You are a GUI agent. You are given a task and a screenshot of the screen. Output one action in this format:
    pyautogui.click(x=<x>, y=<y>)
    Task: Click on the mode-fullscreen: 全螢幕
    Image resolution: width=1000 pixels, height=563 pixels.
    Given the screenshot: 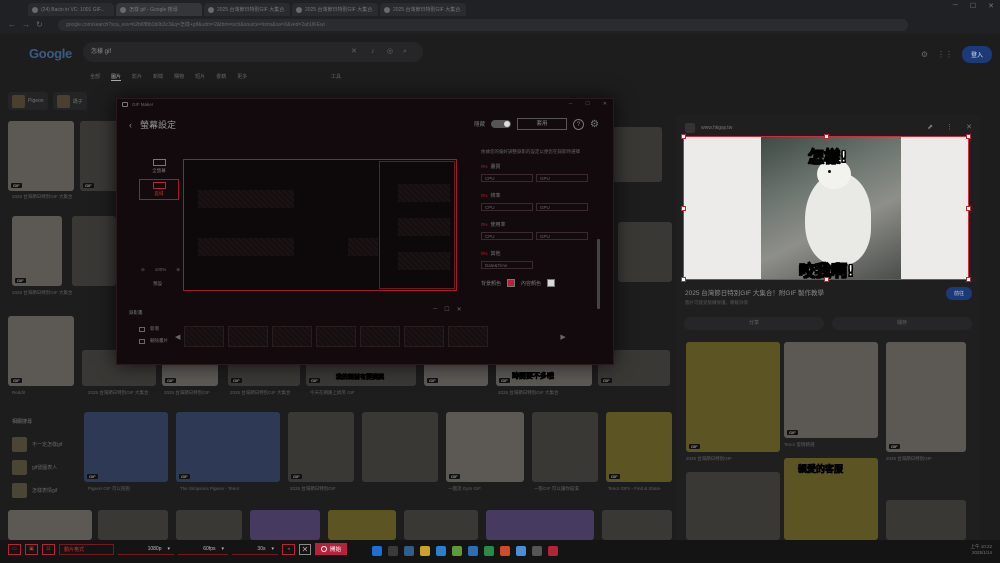 What is the action you would take?
    pyautogui.click(x=159, y=166)
    